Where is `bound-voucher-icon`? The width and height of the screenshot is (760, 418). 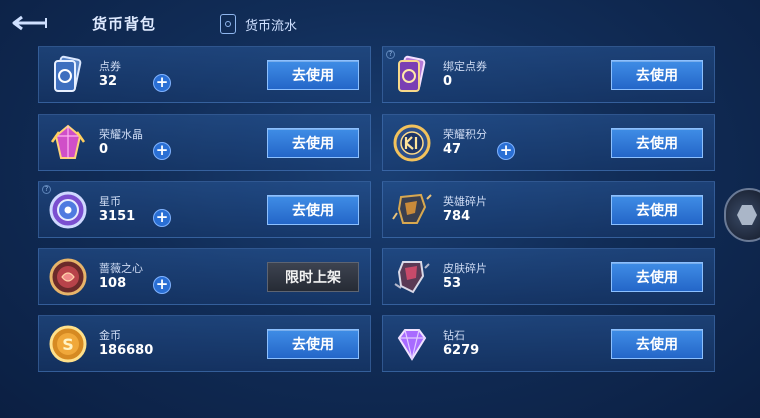
bound-voucher-icon is located at coordinates (412, 75).